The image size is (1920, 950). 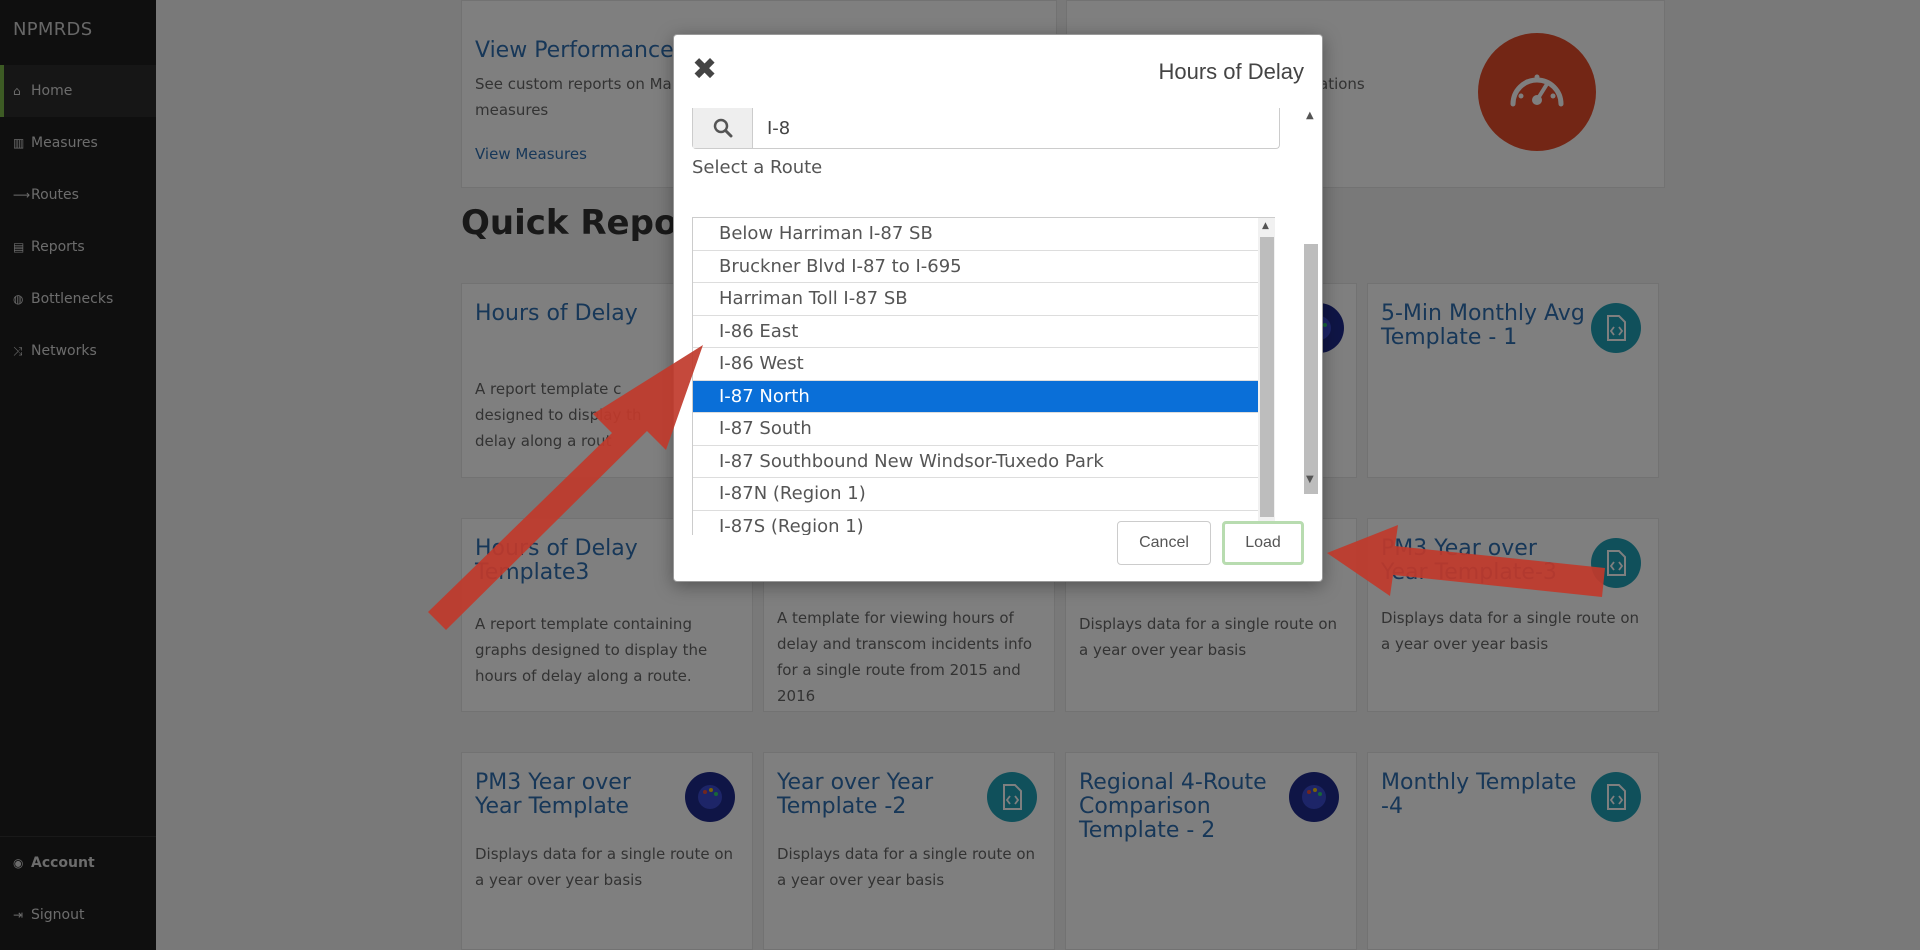 I want to click on route-option: Harriman Toll I-87 SB, so click(x=975, y=299).